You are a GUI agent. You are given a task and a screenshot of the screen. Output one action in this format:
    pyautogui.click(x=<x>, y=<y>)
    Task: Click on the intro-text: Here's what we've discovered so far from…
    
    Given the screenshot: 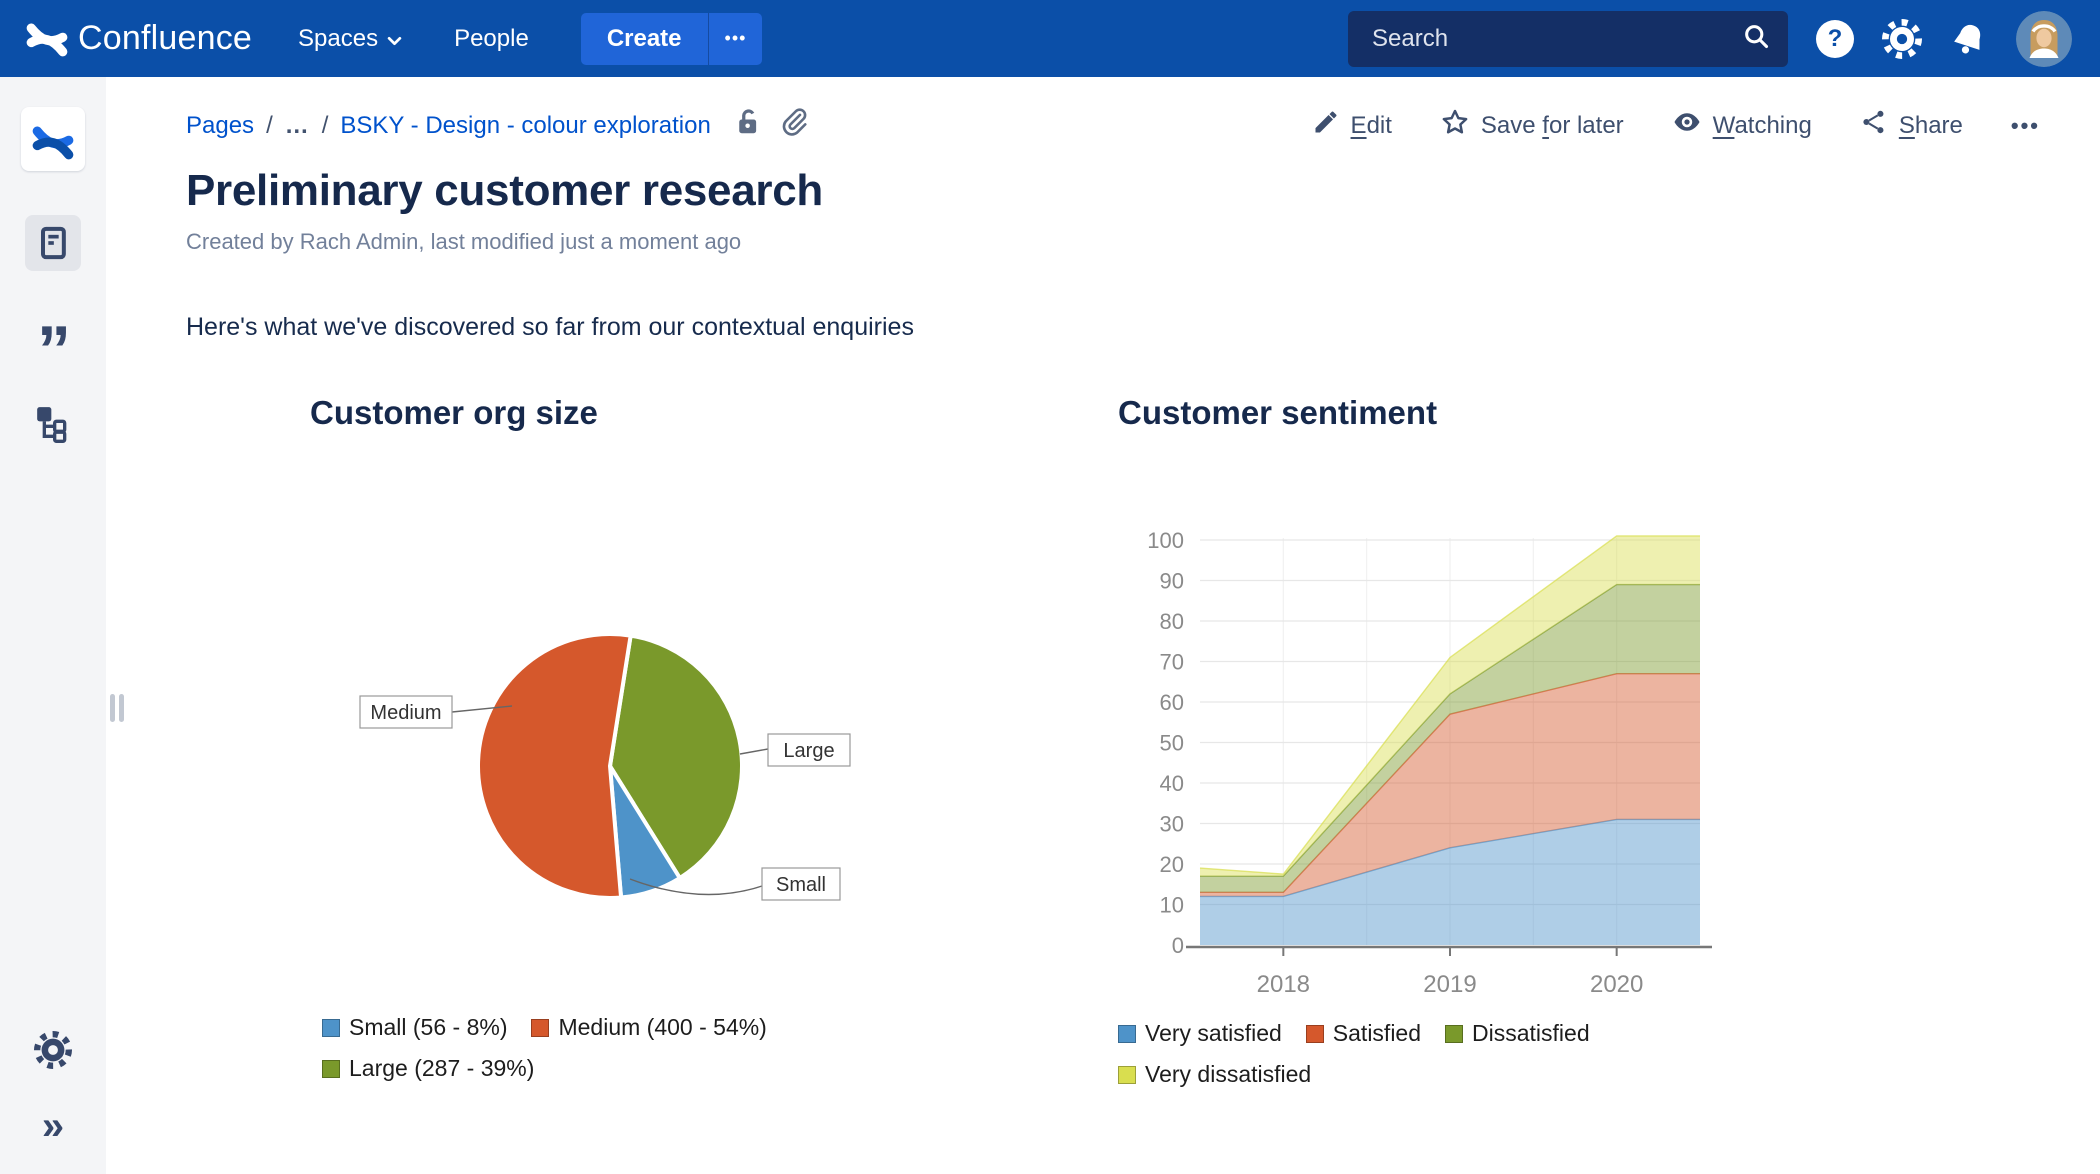 What is the action you would take?
    pyautogui.click(x=550, y=327)
    